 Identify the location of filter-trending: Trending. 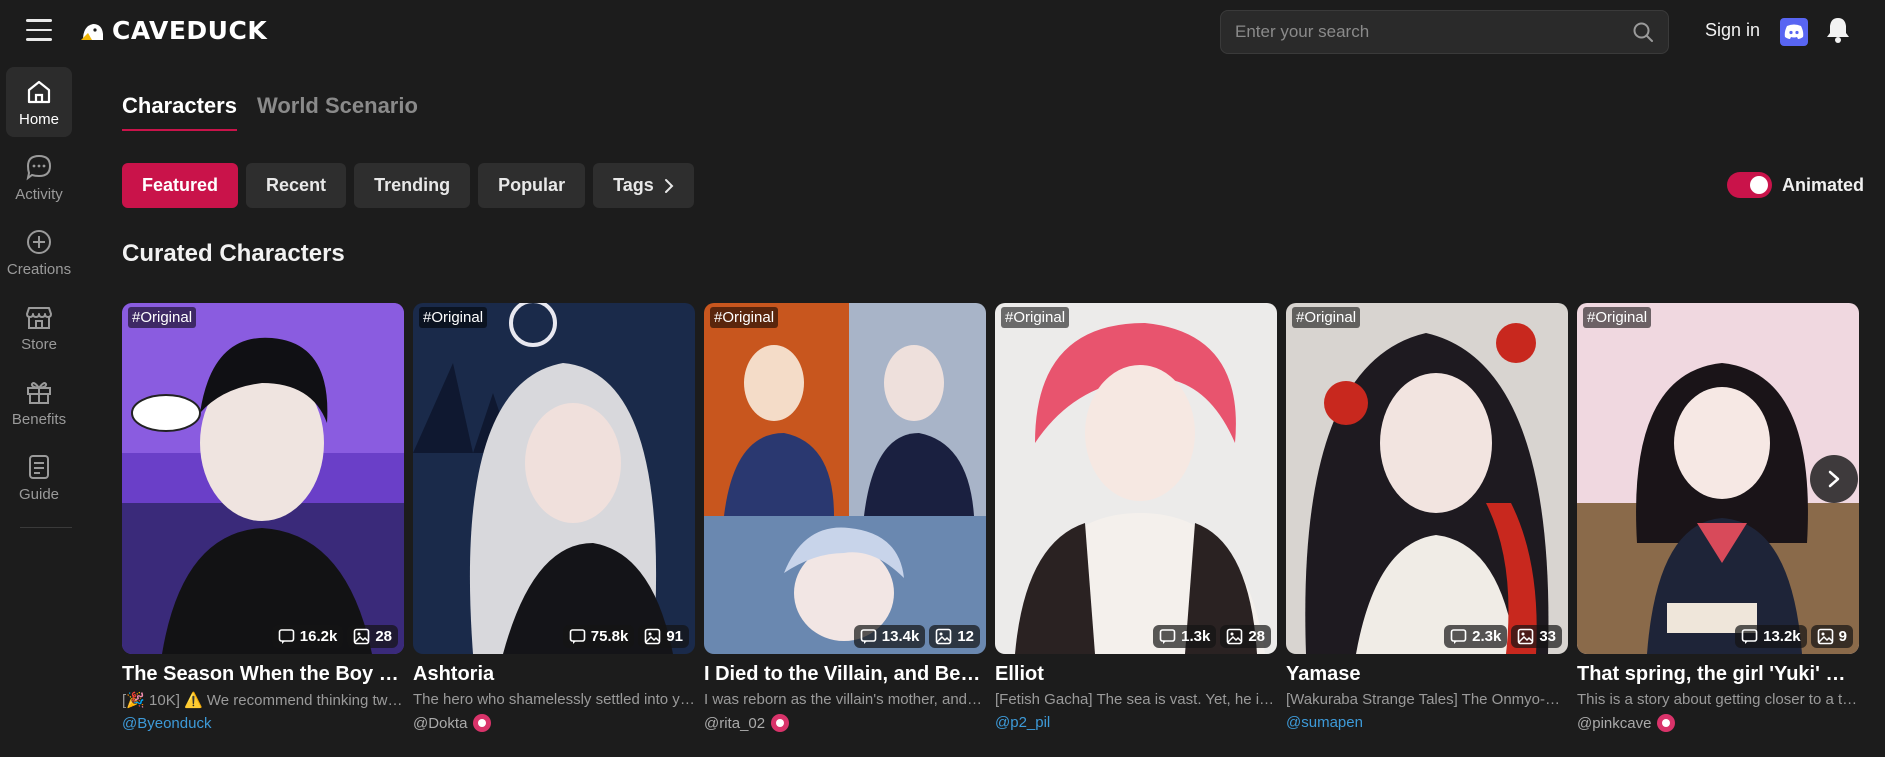
(412, 185).